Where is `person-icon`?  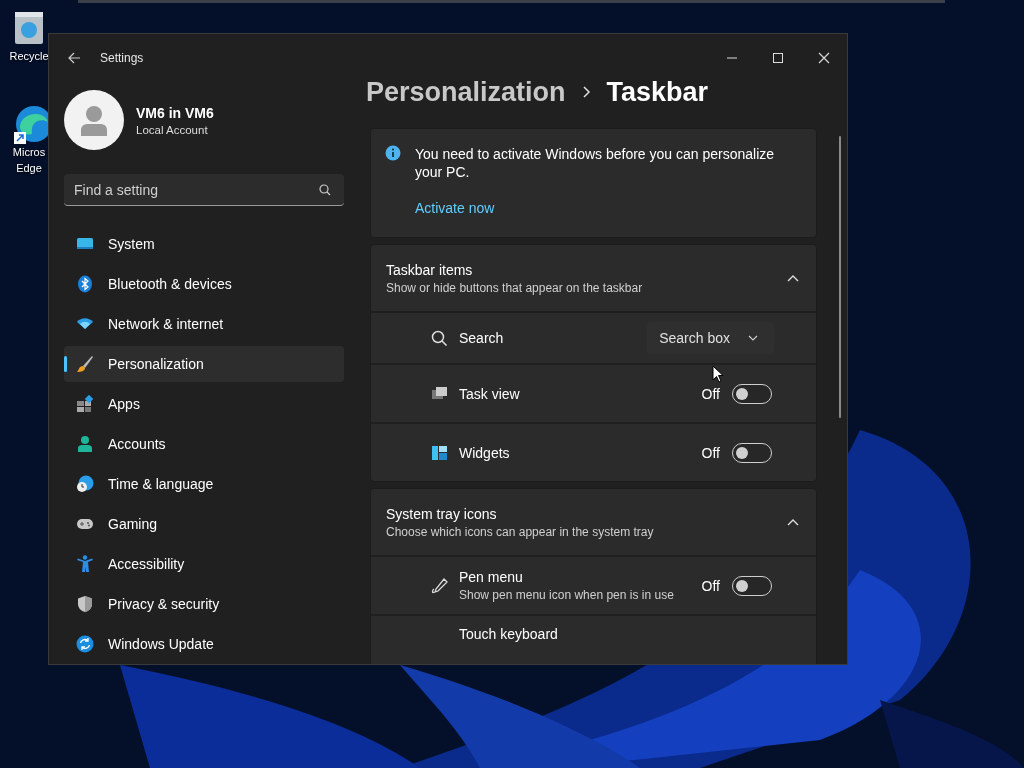
person-icon is located at coordinates (85, 444).